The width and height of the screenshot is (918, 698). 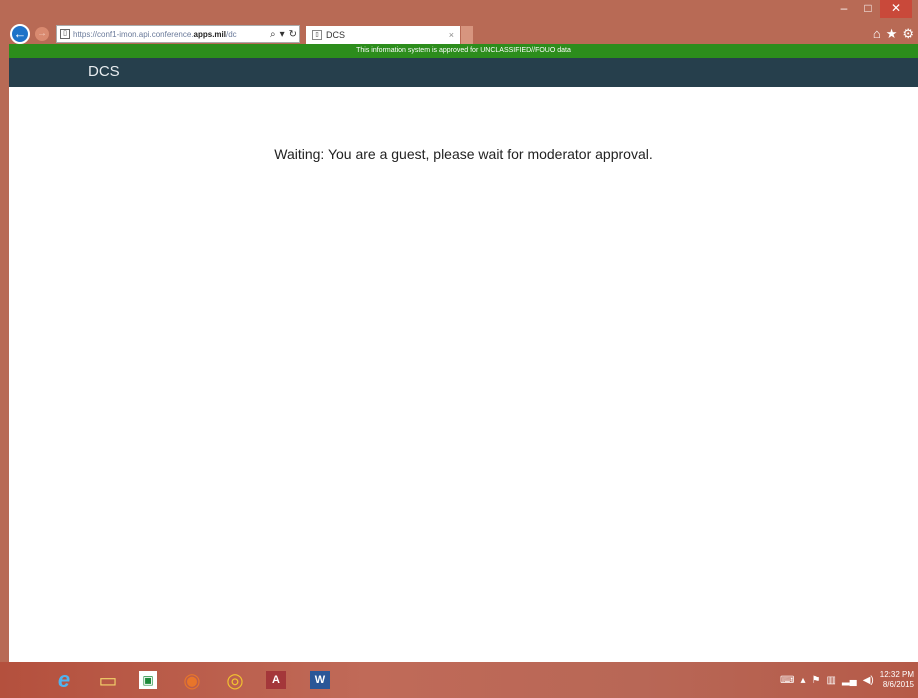 I want to click on close-icon: ×, so click(x=451, y=35).